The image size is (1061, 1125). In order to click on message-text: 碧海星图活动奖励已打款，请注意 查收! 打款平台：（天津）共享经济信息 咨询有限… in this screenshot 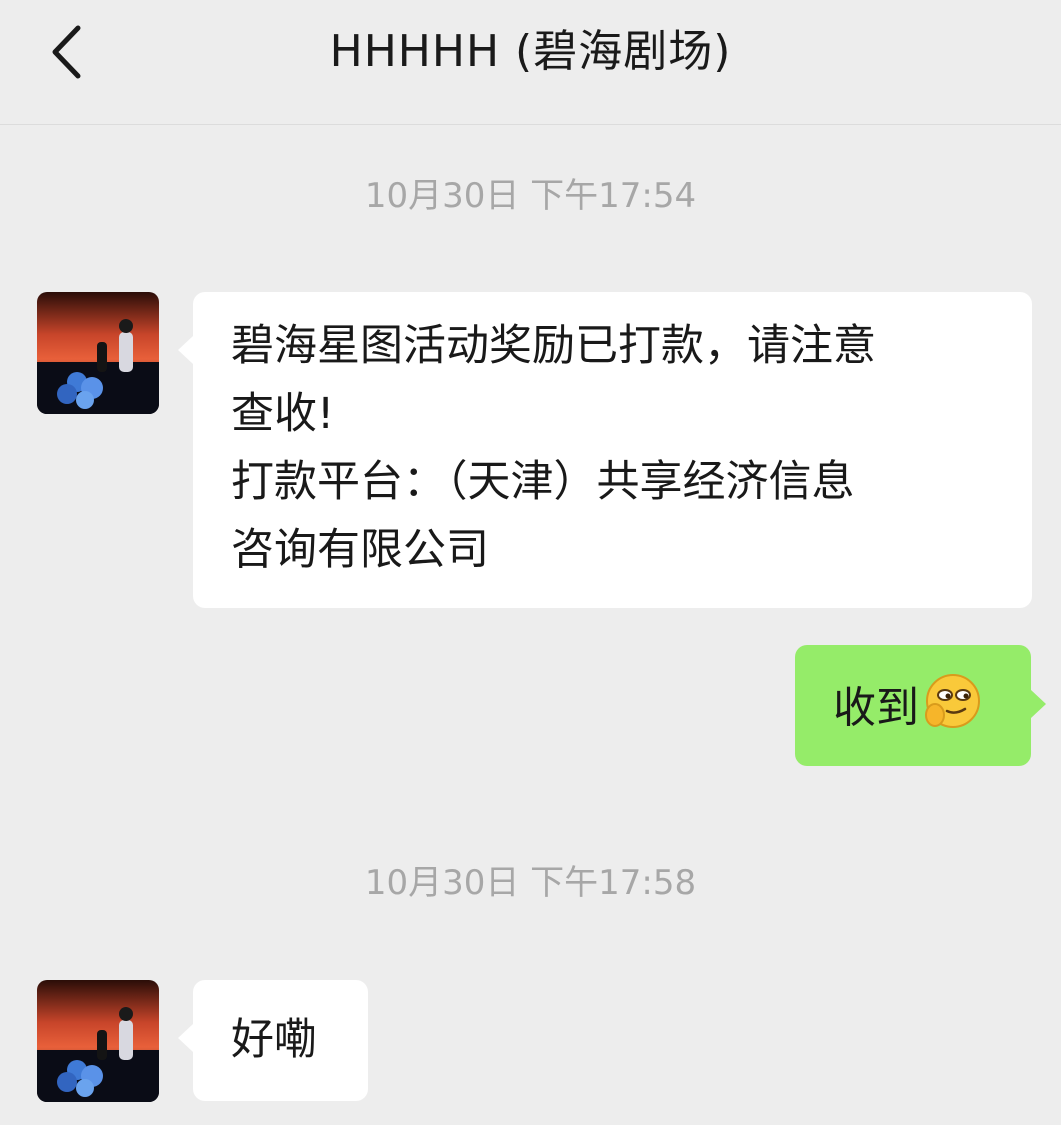, I will do `click(553, 448)`.